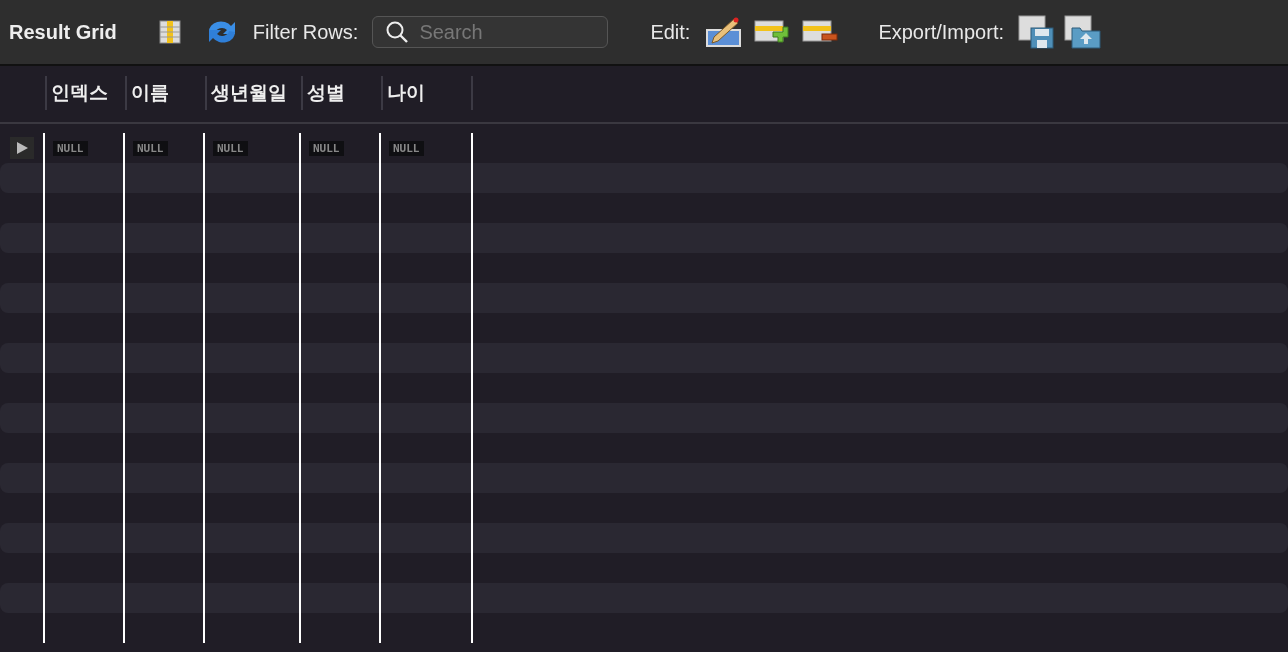  I want to click on pencil-icon, so click(724, 32).